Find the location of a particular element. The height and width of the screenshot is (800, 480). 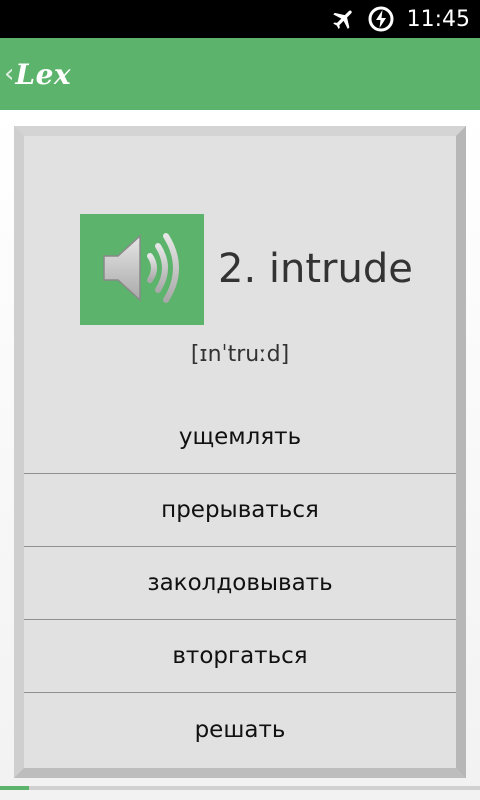

progress-bar is located at coordinates (240, 788).